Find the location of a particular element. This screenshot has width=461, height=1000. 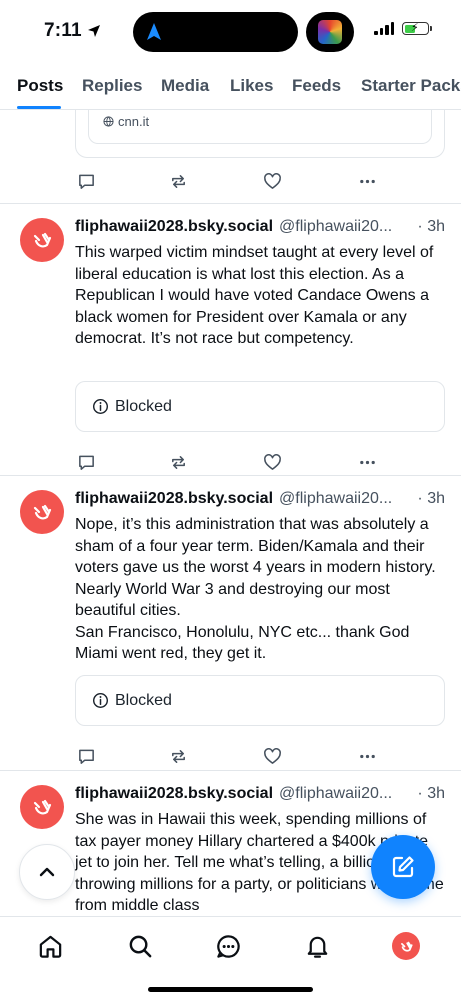

chat-bubble-icon is located at coordinates (228, 946).